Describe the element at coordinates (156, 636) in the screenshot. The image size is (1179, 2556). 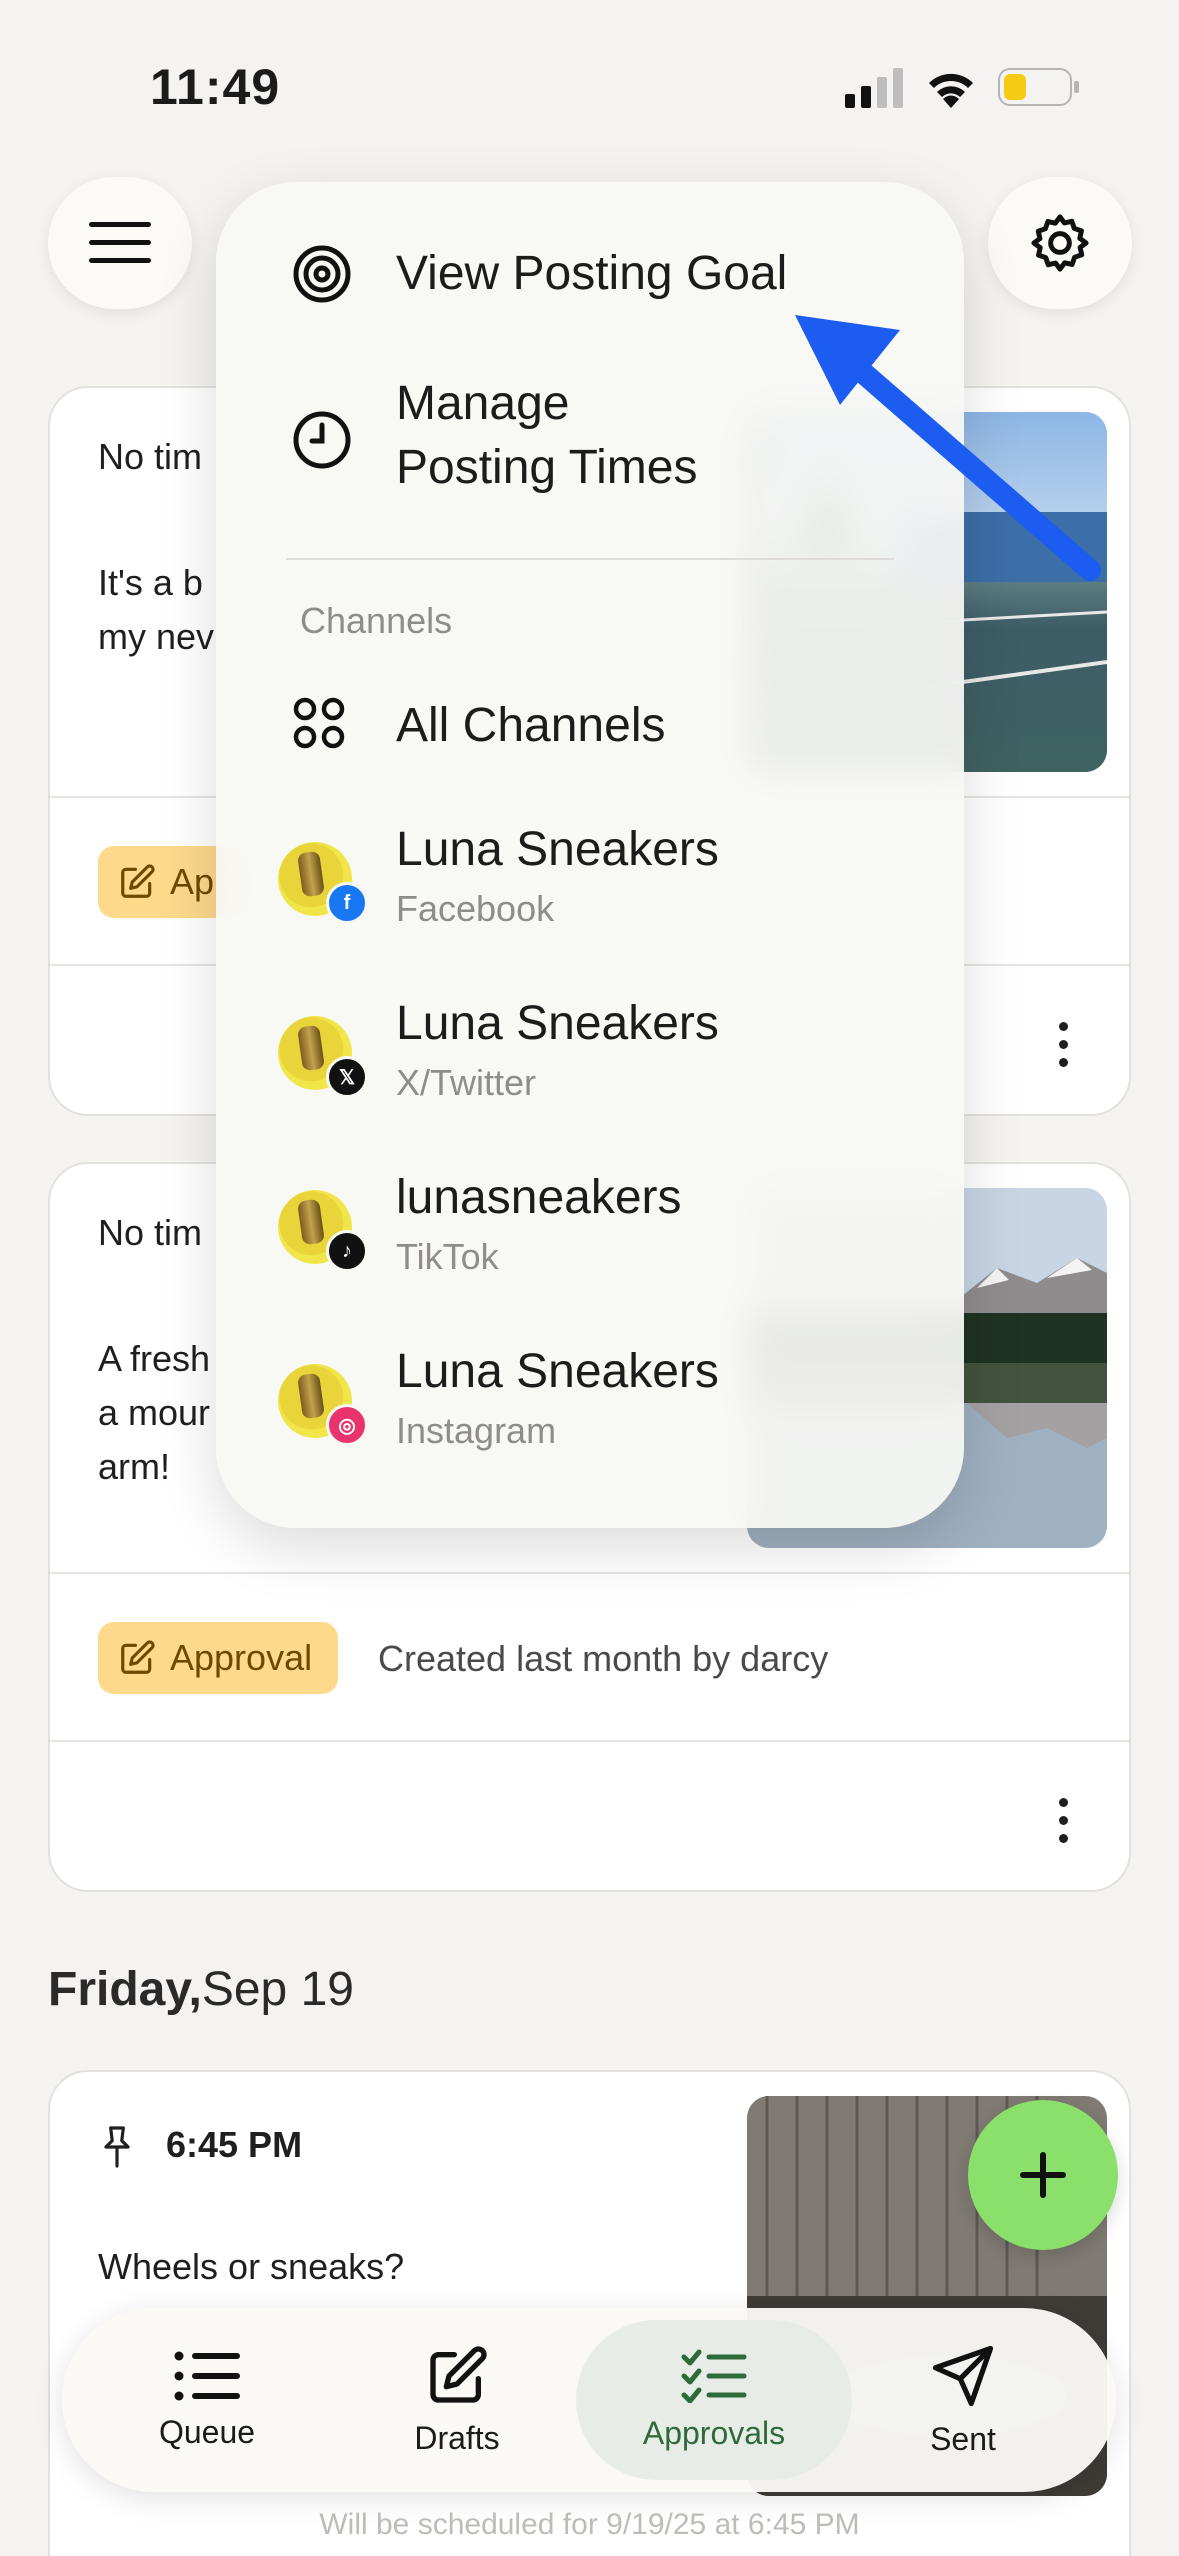
I see `post-text-line: my nev` at that location.